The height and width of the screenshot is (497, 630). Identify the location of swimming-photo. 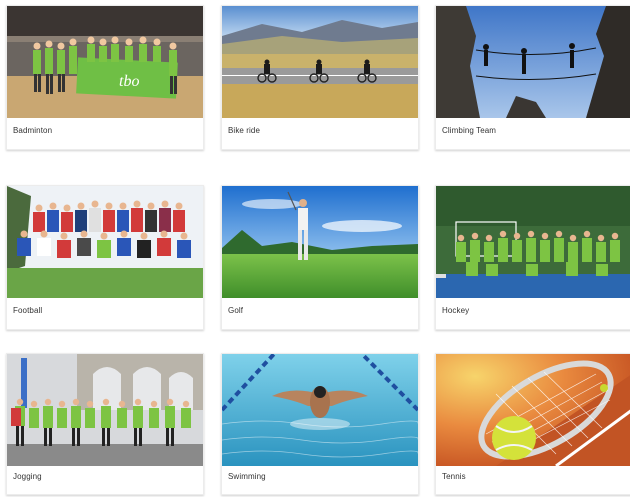
(320, 410).